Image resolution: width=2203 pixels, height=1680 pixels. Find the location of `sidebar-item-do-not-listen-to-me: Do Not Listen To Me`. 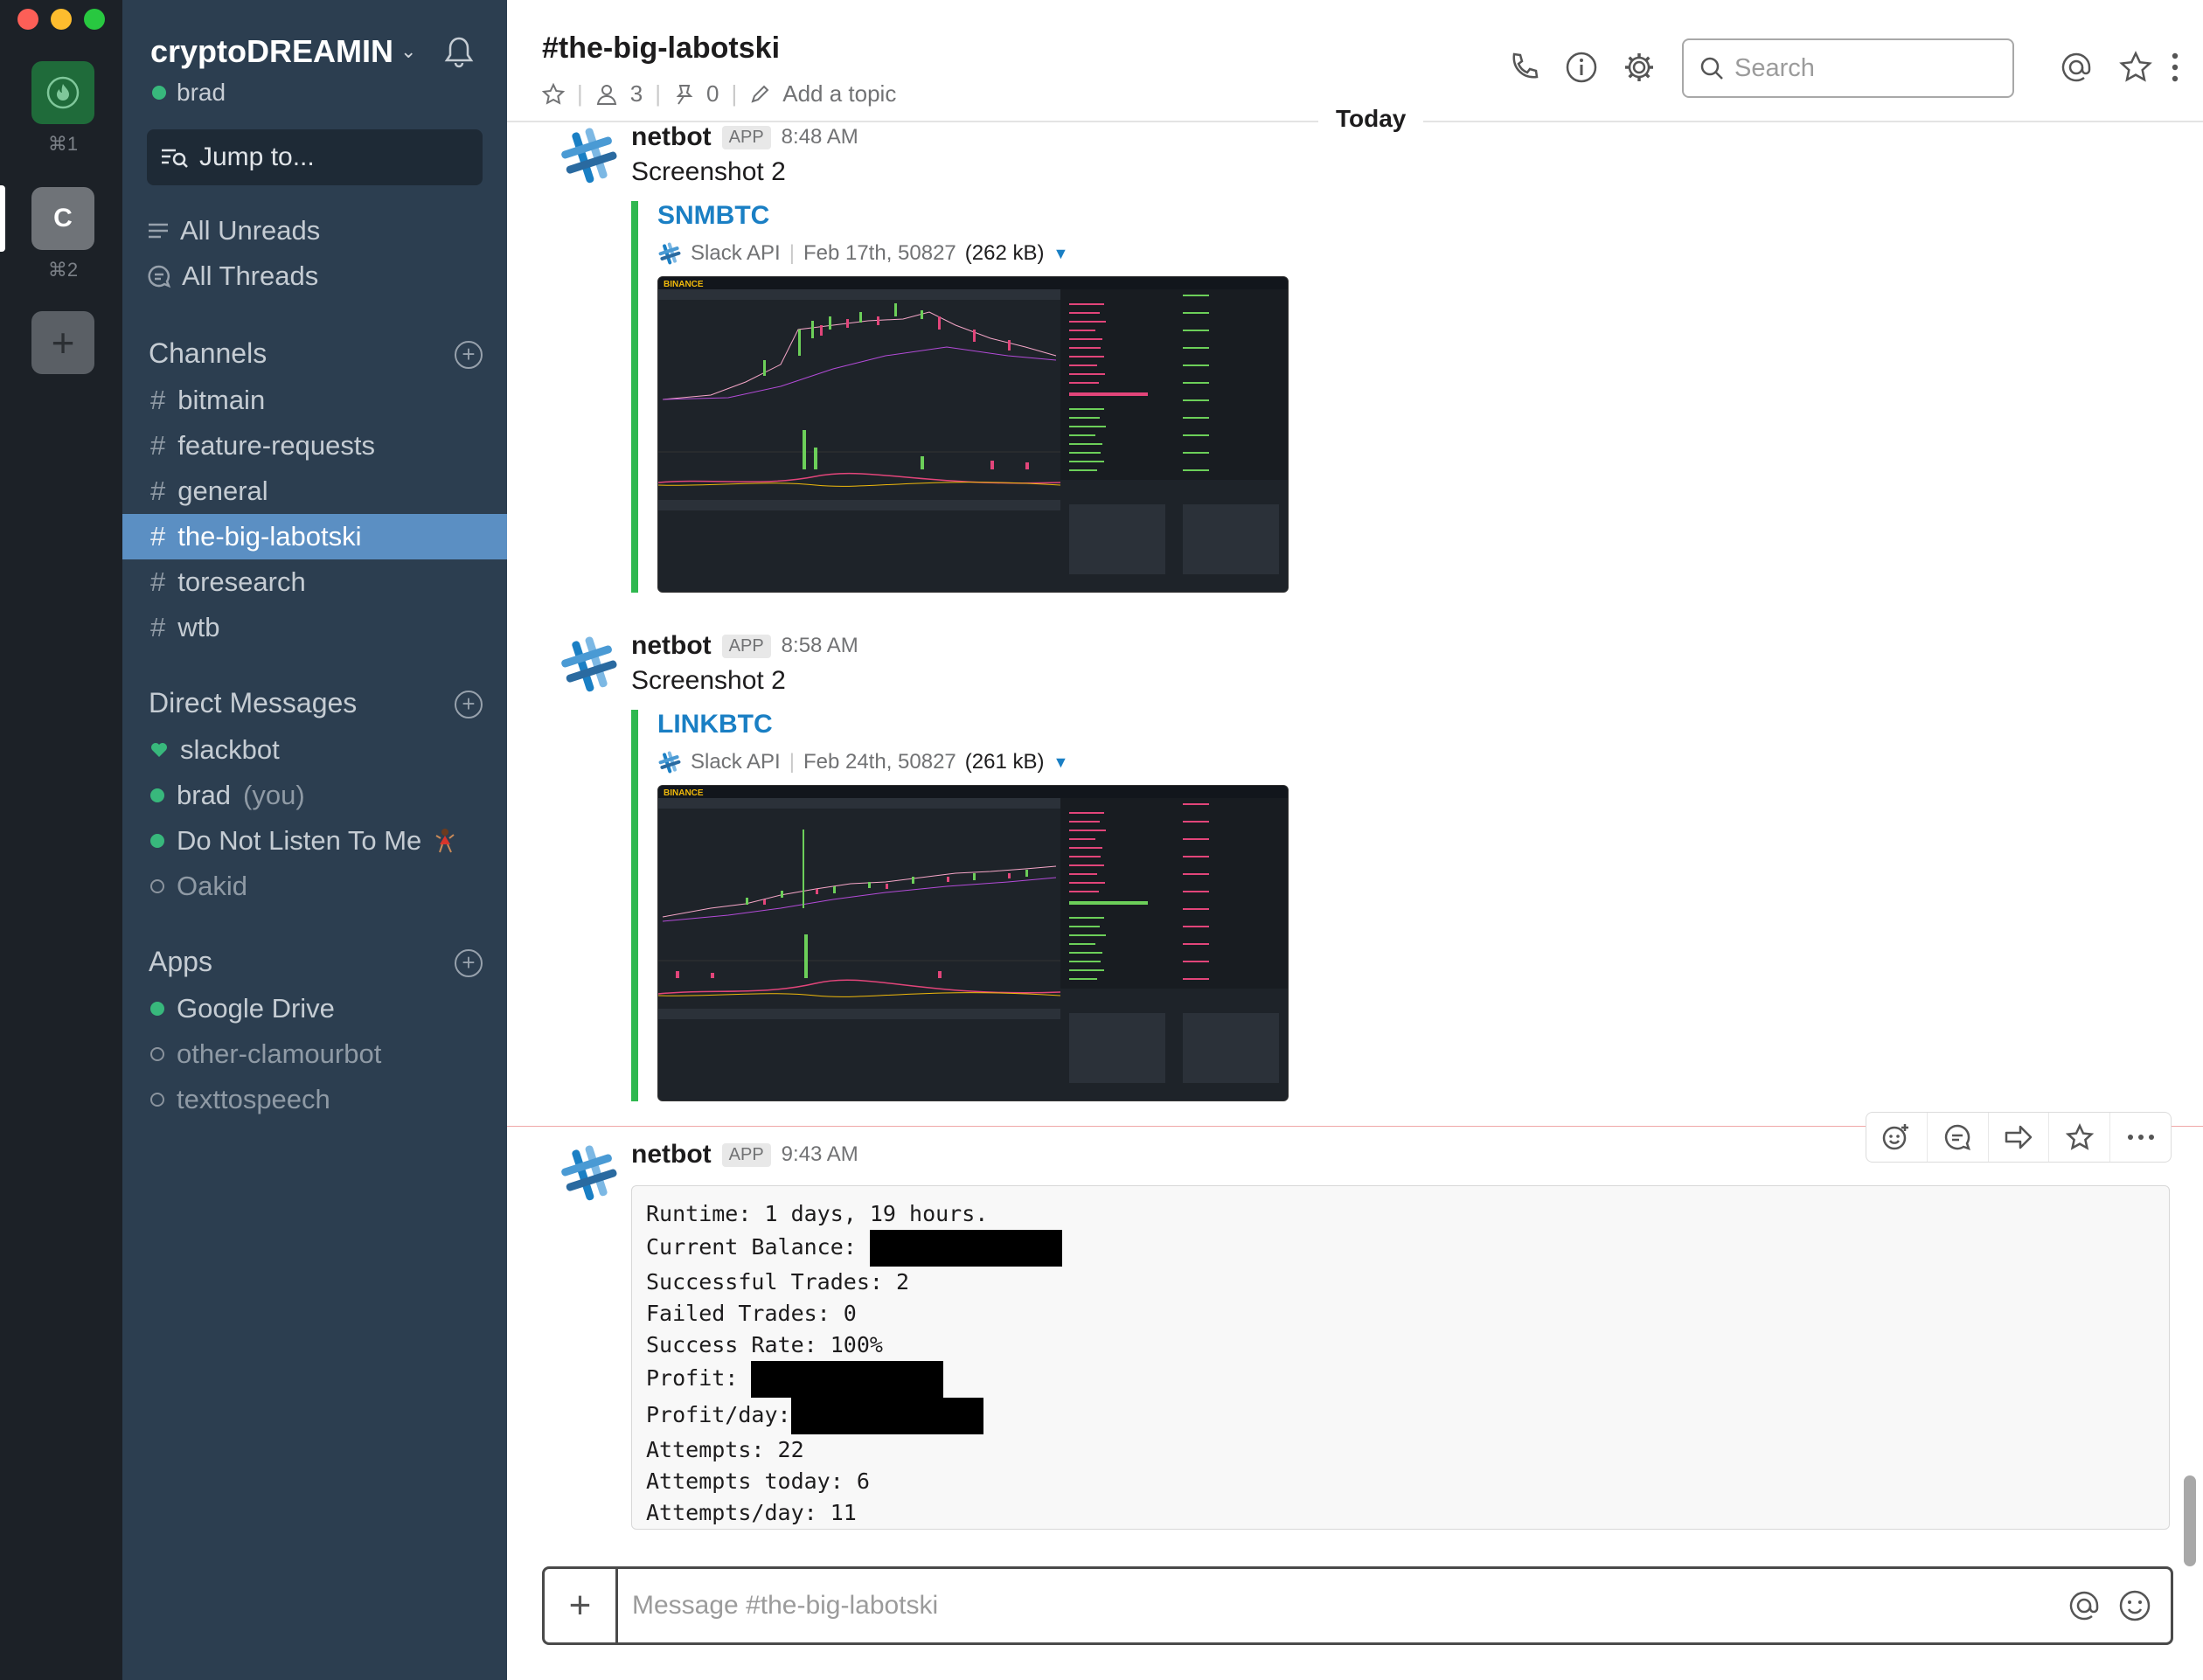

sidebar-item-do-not-listen-to-me: Do Not Listen To Me is located at coordinates (314, 841).